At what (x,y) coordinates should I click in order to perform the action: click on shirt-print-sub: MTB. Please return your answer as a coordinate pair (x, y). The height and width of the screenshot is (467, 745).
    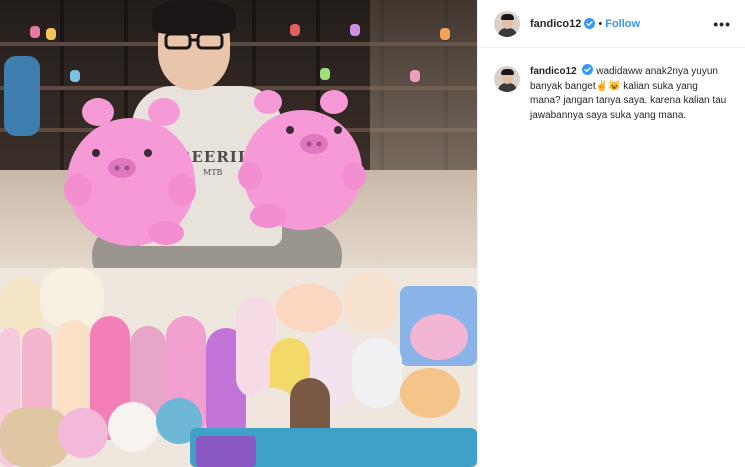
    Looking at the image, I should click on (213, 172).